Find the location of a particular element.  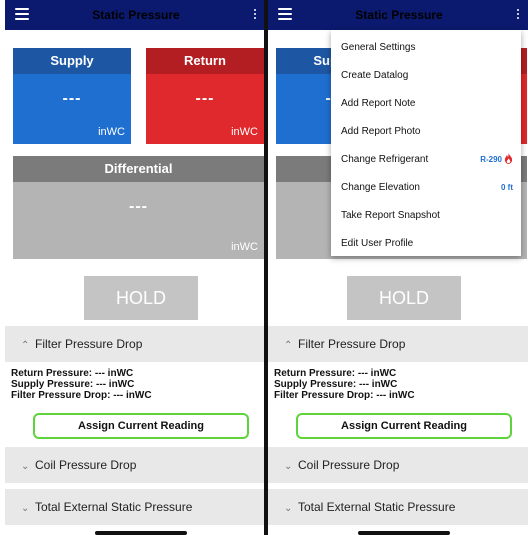

menu-item-change-elevation: Change Elevation 0 ft is located at coordinates (426, 187).